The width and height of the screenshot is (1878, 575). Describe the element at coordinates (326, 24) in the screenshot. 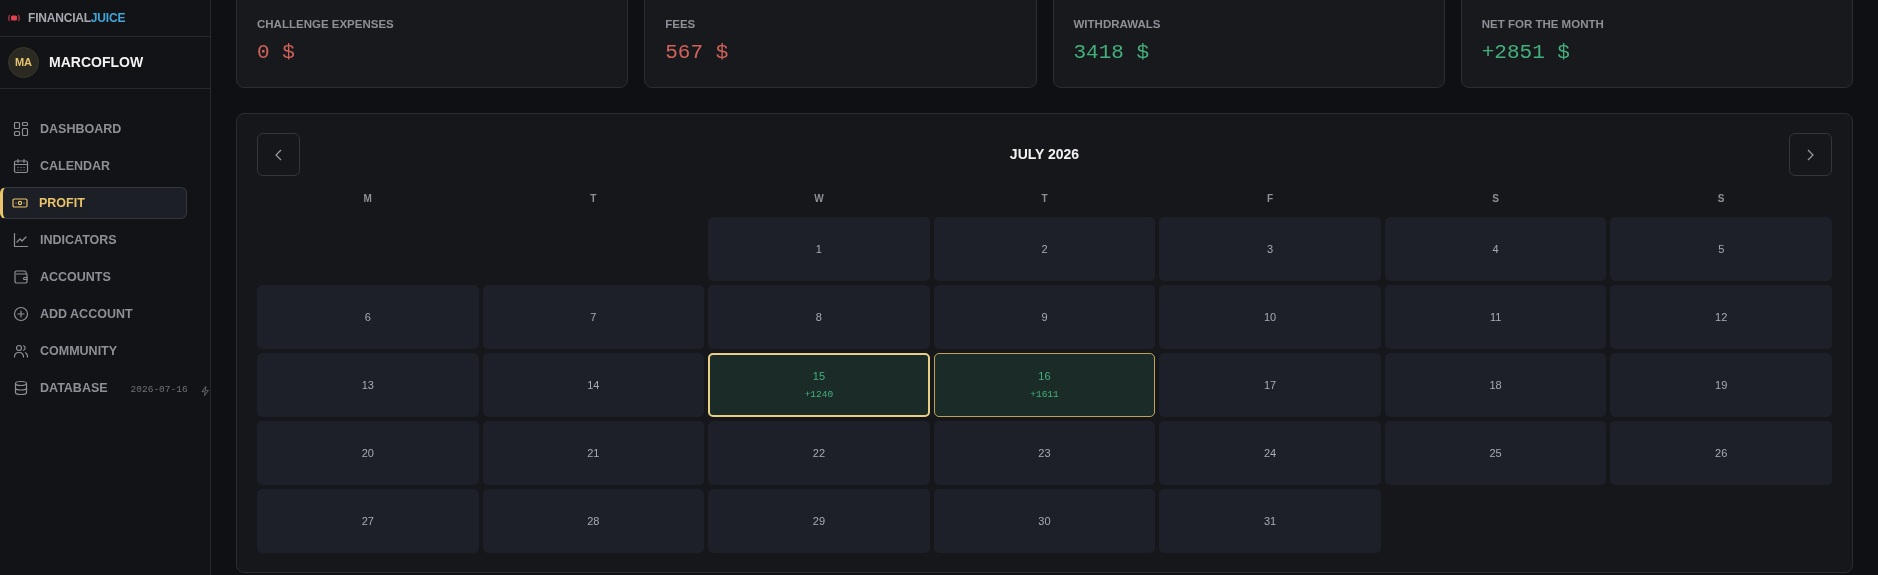

I see `stat-label: CHALLENGE EXPENSES` at that location.